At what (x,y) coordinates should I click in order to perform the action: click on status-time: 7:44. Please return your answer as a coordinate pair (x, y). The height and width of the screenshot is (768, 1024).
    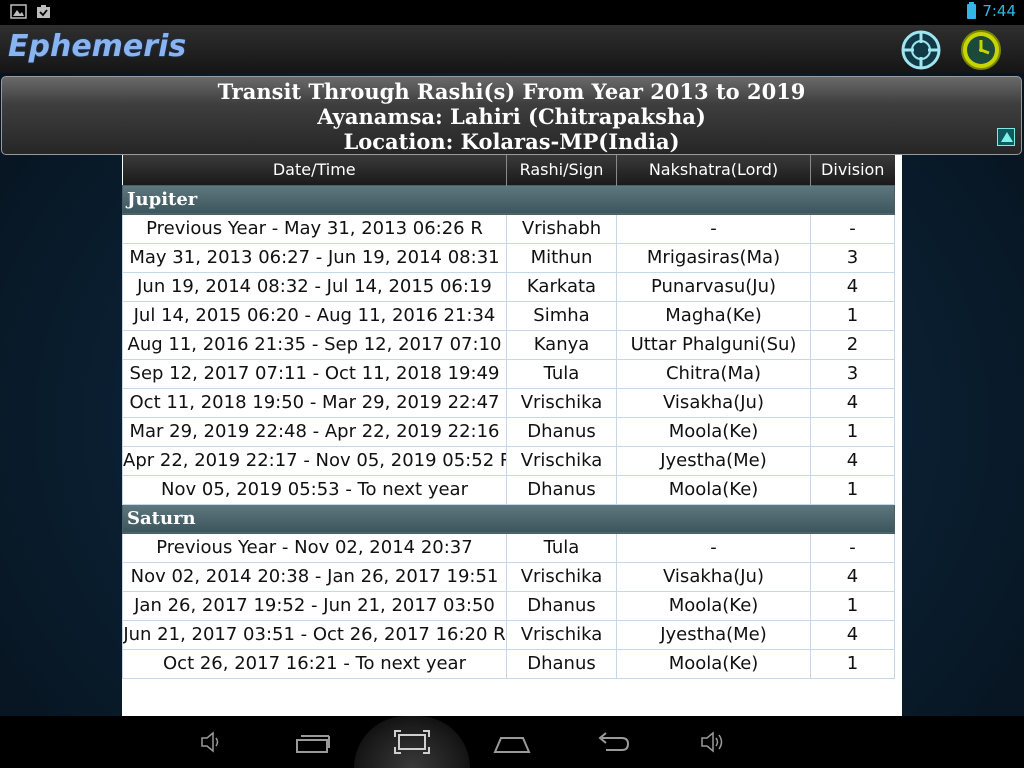
    Looking at the image, I should click on (999, 11).